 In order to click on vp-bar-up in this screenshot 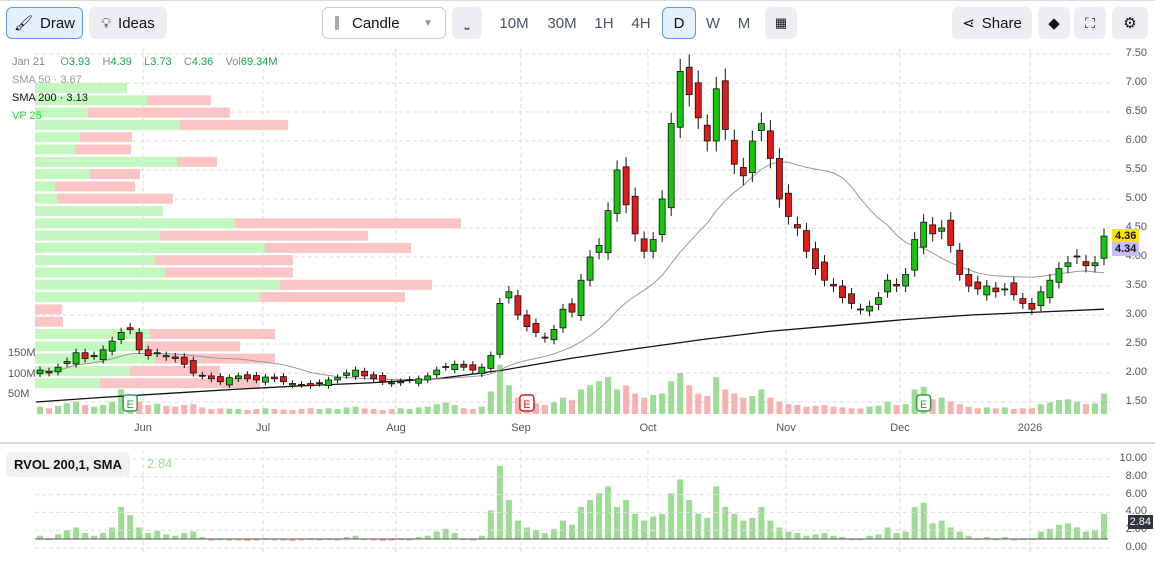, I will do `click(107, 124)`.